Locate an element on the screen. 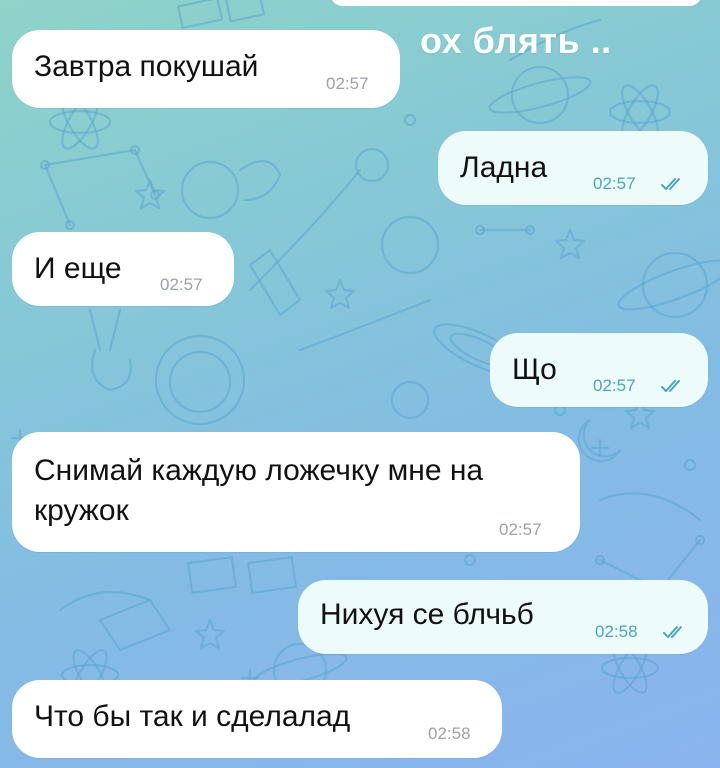  message-text: Що is located at coordinates (534, 369).